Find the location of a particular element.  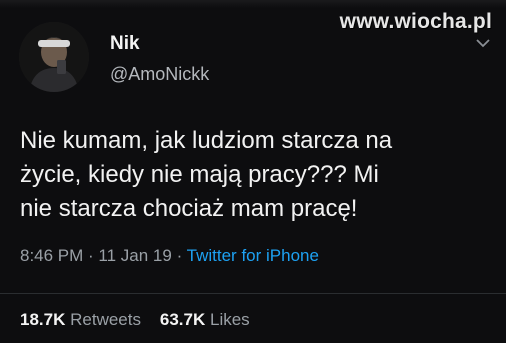

tweet-time: 8:46 PM is located at coordinates (52, 255).